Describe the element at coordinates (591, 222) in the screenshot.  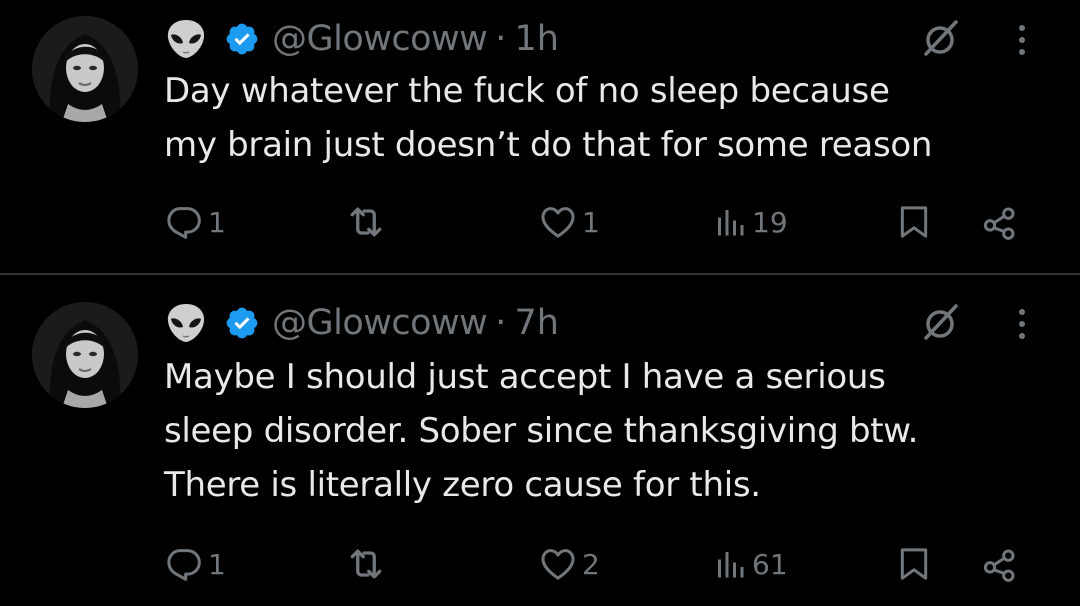
I see `like-count: 1` at that location.